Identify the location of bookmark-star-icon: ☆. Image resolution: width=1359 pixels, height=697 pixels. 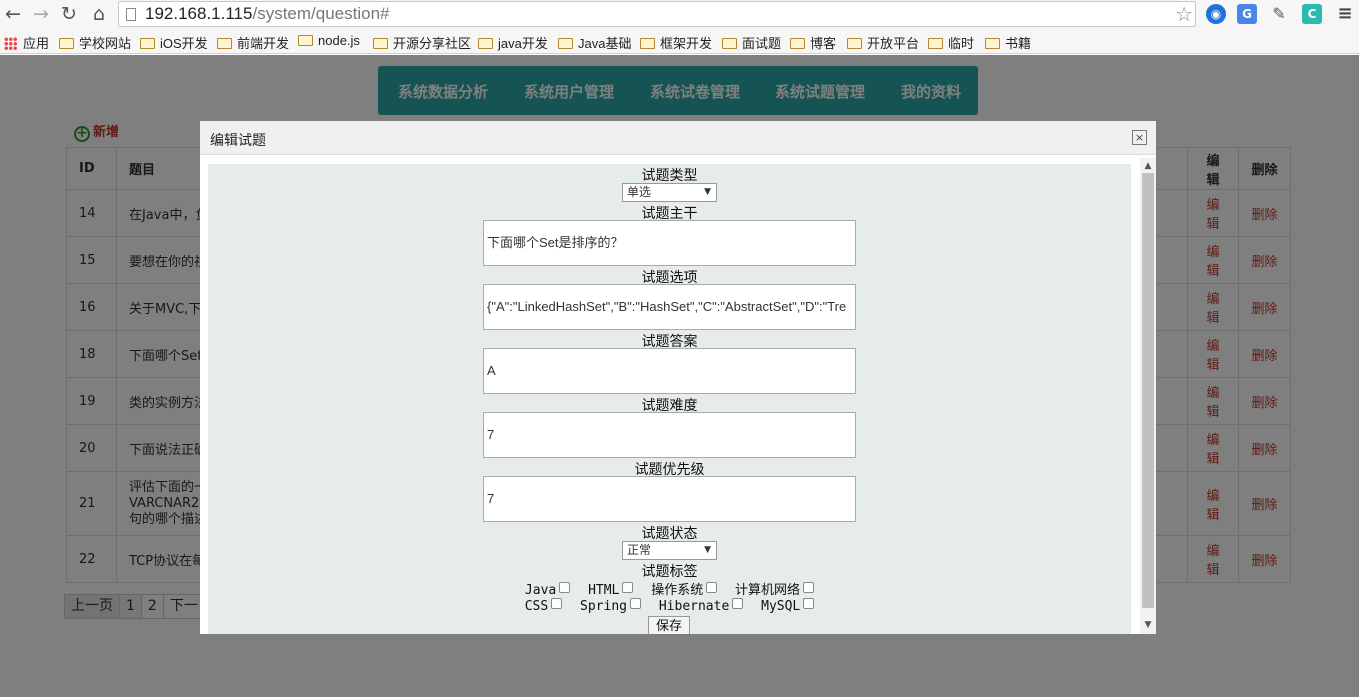
(1184, 14).